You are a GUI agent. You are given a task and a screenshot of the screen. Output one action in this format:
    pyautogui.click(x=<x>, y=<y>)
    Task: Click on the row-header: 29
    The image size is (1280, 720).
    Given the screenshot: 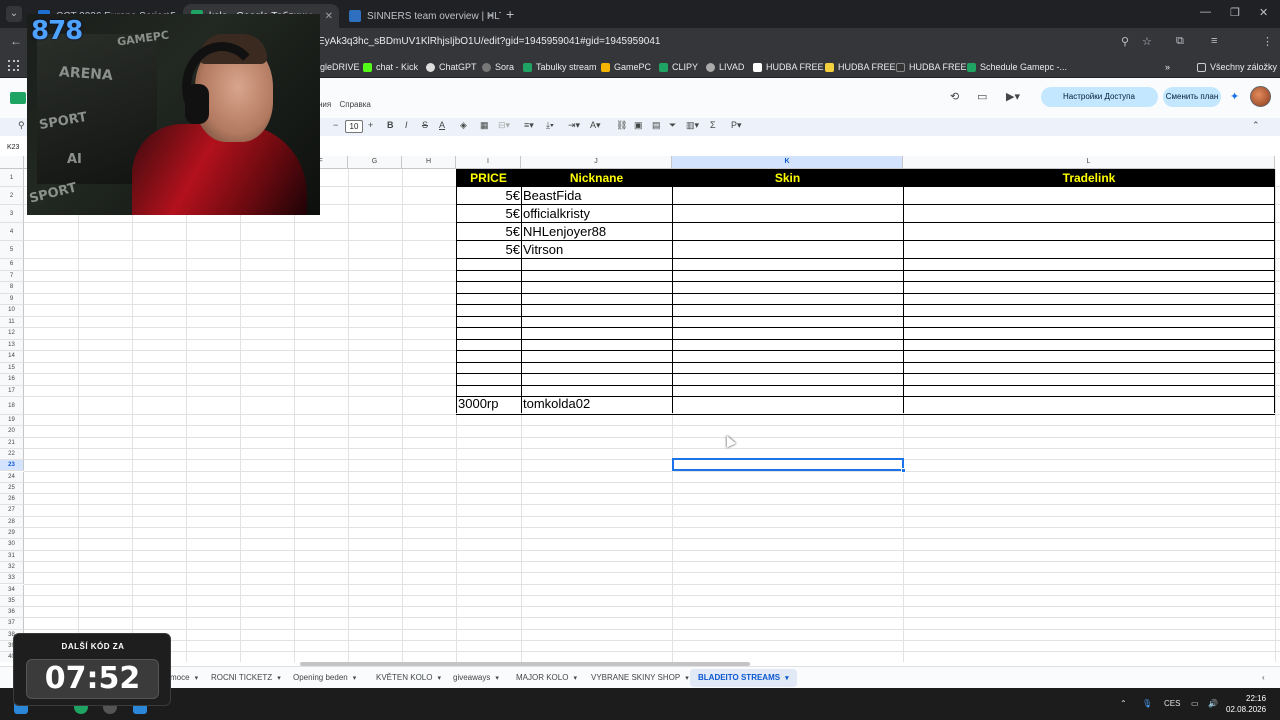 What is the action you would take?
    pyautogui.click(x=12, y=534)
    